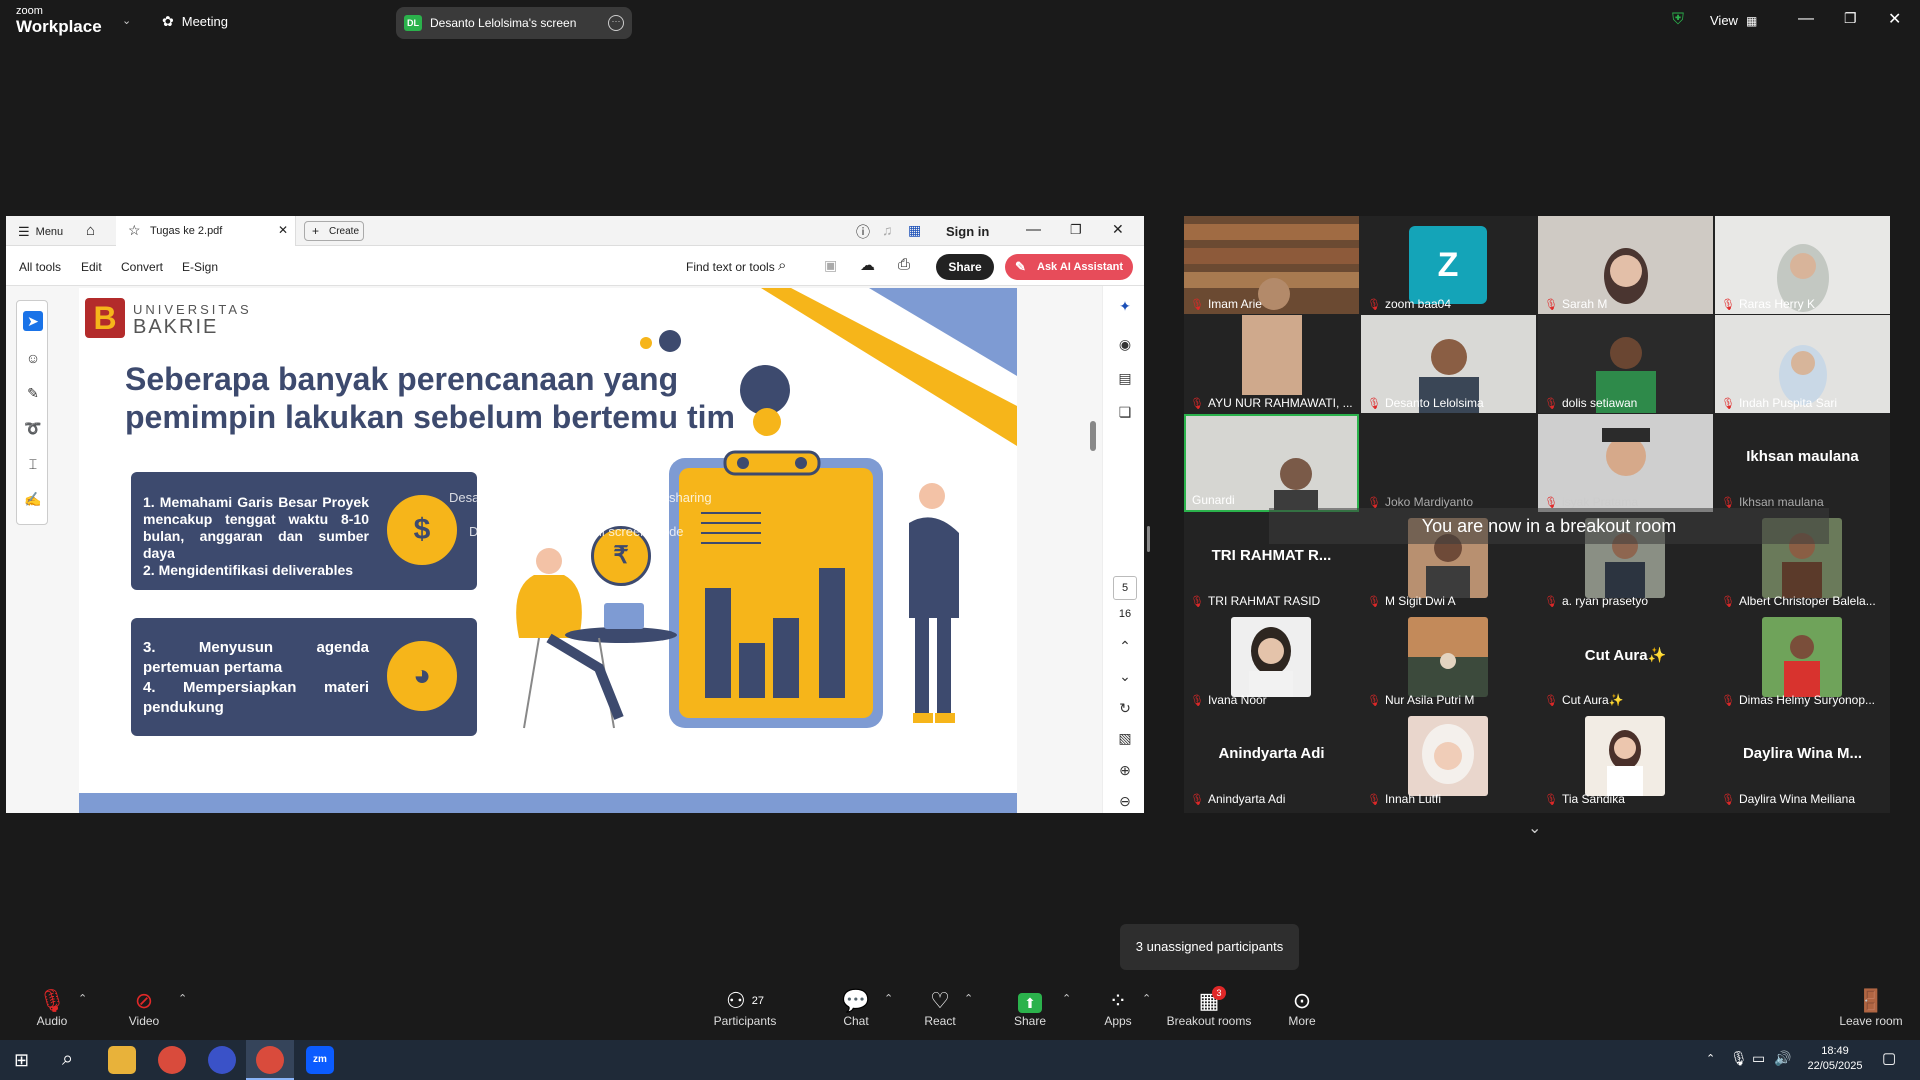  What do you see at coordinates (1678, 20) in the screenshot?
I see `security-shield-icon: ⛨` at bounding box center [1678, 20].